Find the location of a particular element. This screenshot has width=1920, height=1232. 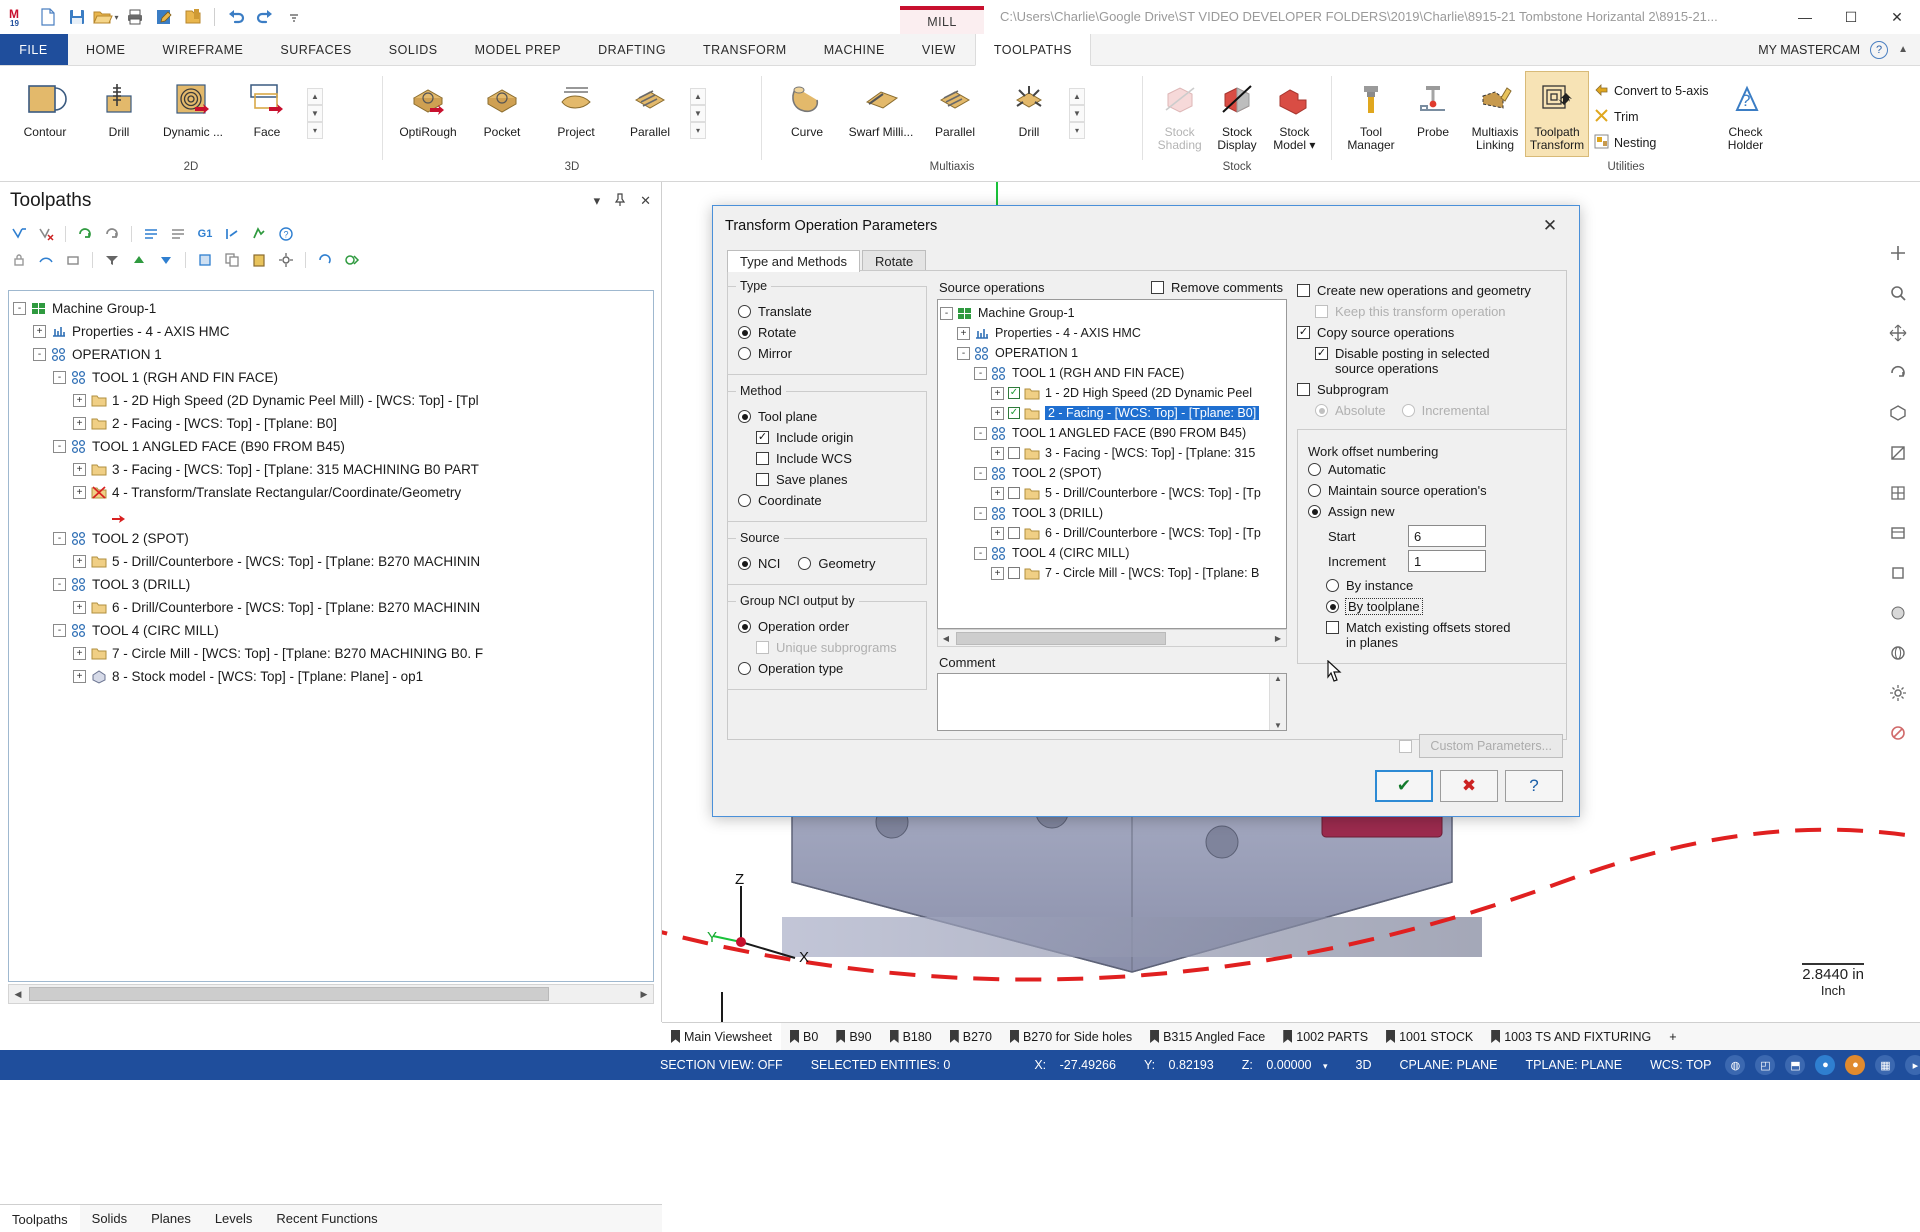

toolpath-optirough-button: OptiRough is located at coordinates (428, 107).